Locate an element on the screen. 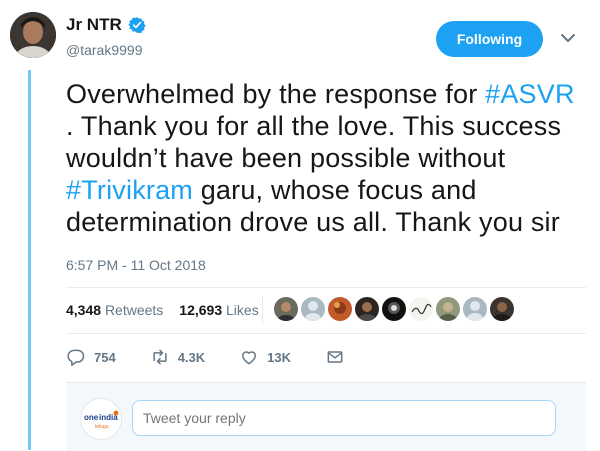 The width and height of the screenshot is (600, 451). envelope-icon is located at coordinates (335, 357).